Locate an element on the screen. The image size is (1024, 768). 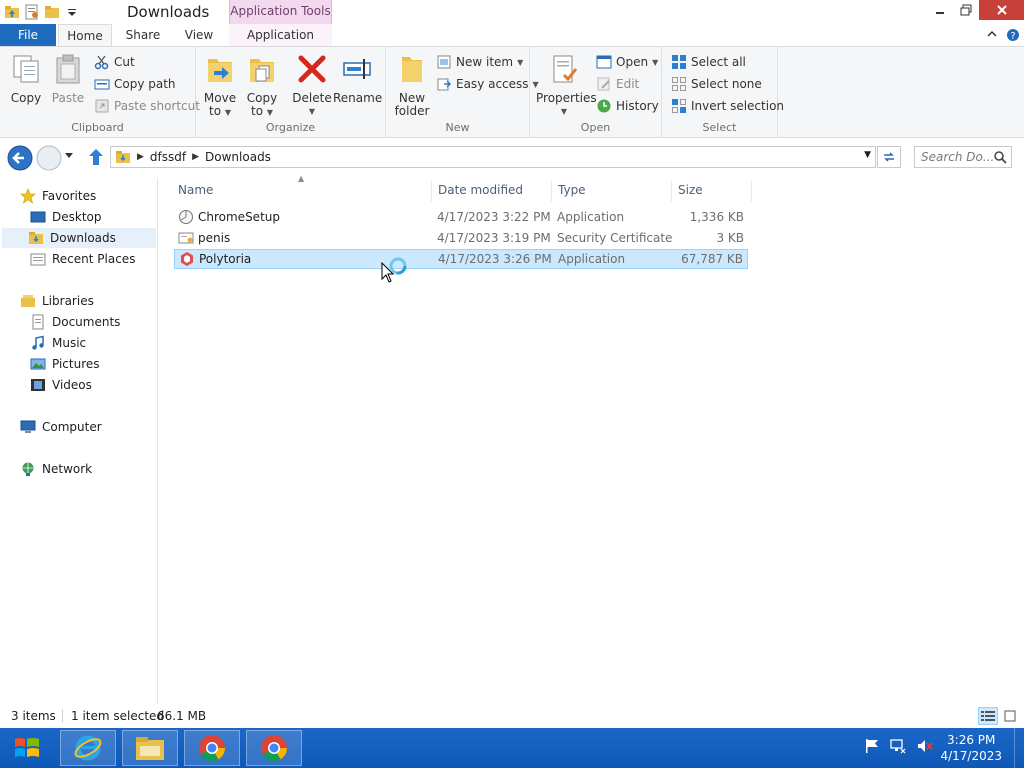
tab-file: File is located at coordinates (28, 35).